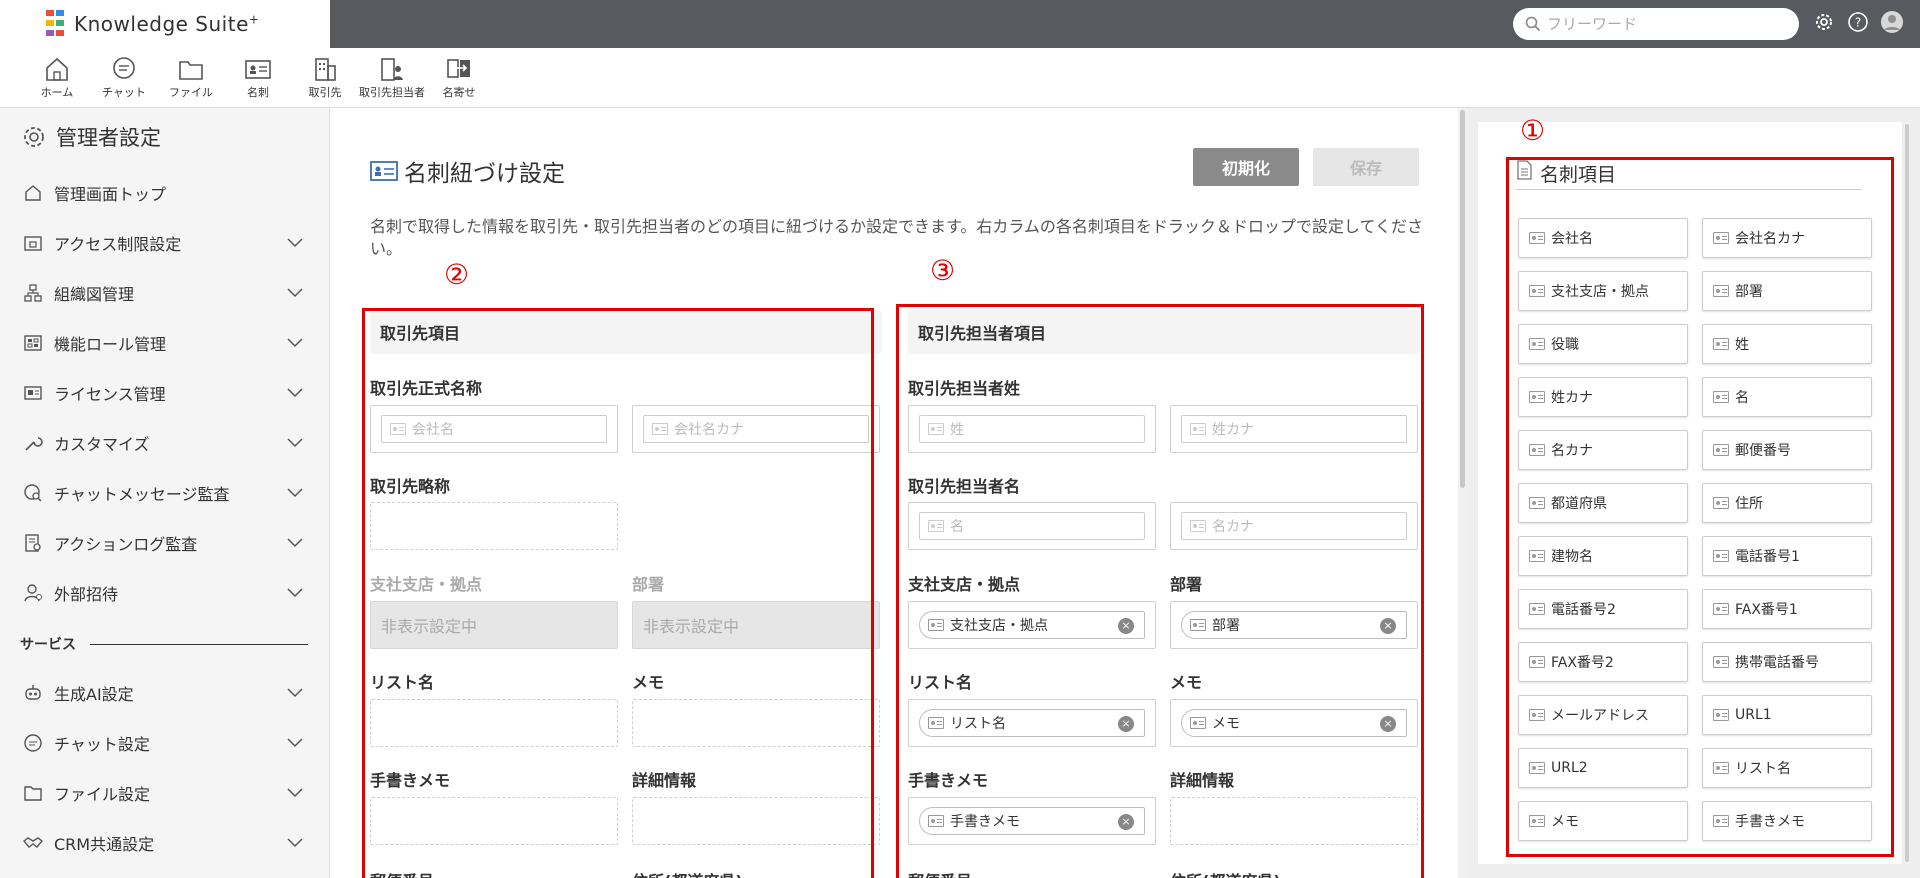 Image resolution: width=1920 pixels, height=878 pixels. Describe the element at coordinates (1662, 24) in the screenshot. I see `search-input` at that location.